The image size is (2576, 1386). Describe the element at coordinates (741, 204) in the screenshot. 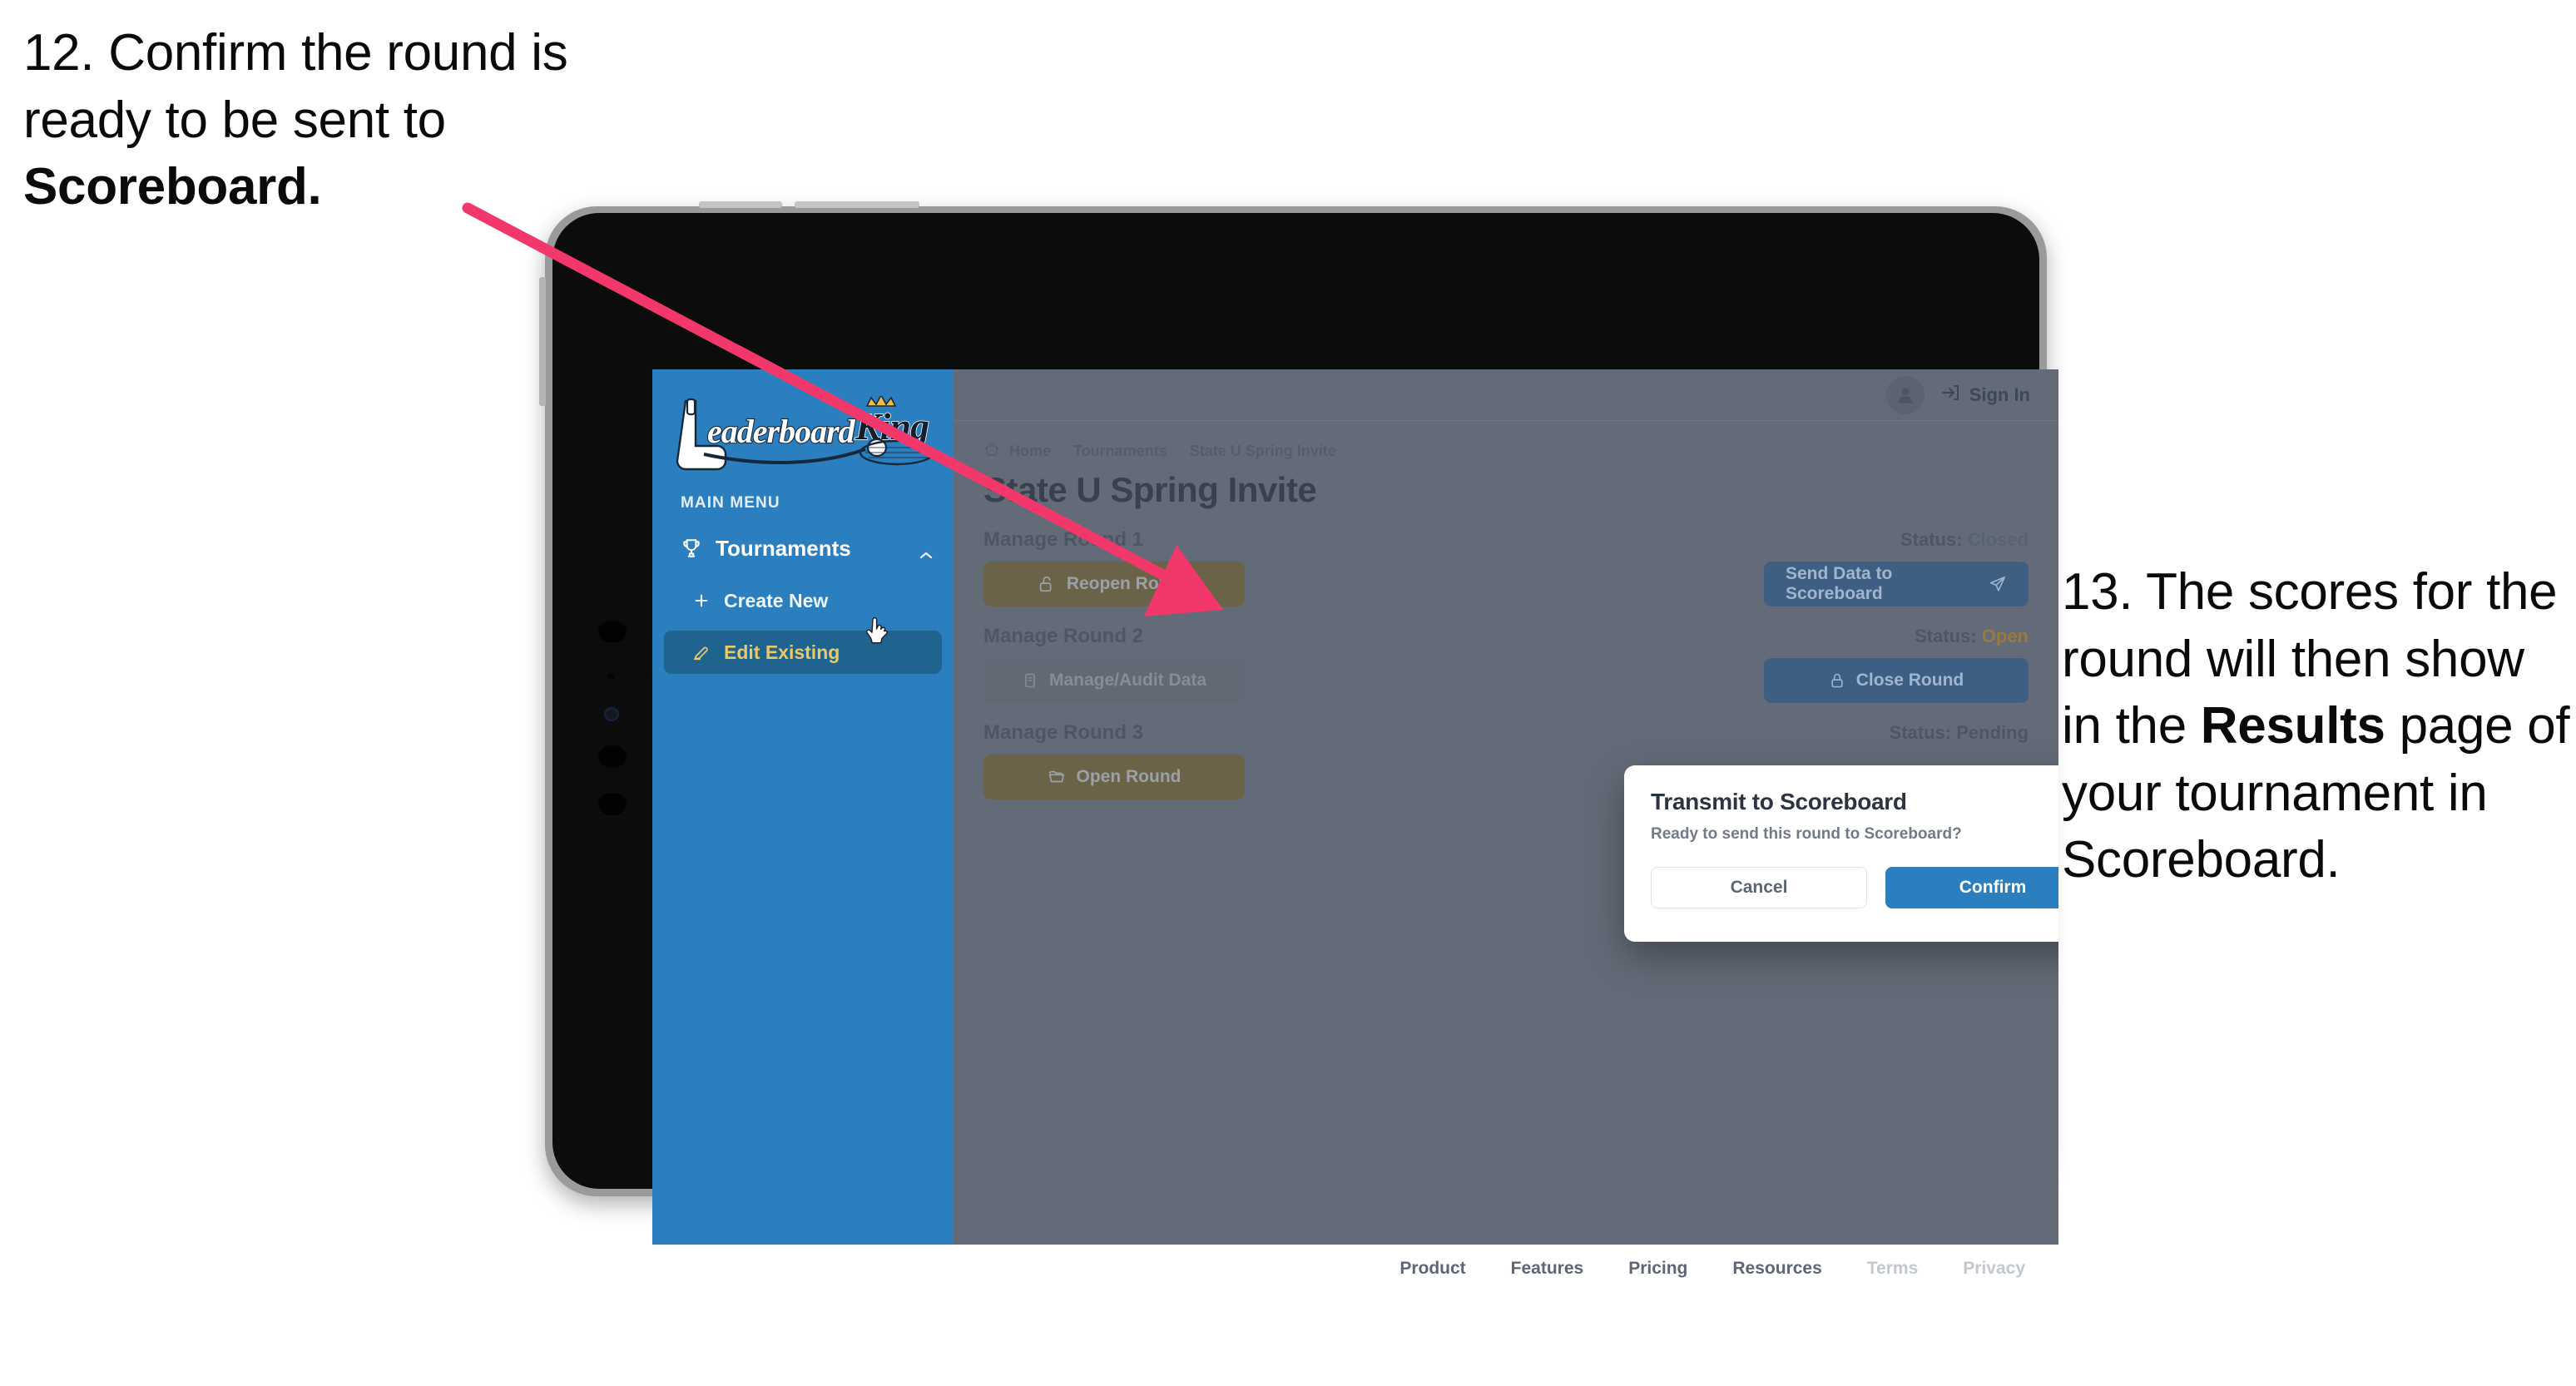

I see `volume-up-button` at that location.